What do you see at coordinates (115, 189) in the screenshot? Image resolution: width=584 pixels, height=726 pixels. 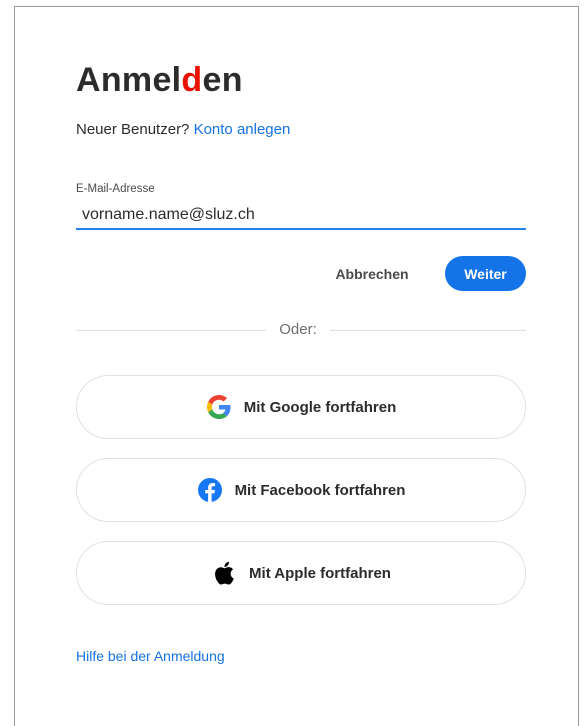 I see `email-label: E-Mail-Adresse` at bounding box center [115, 189].